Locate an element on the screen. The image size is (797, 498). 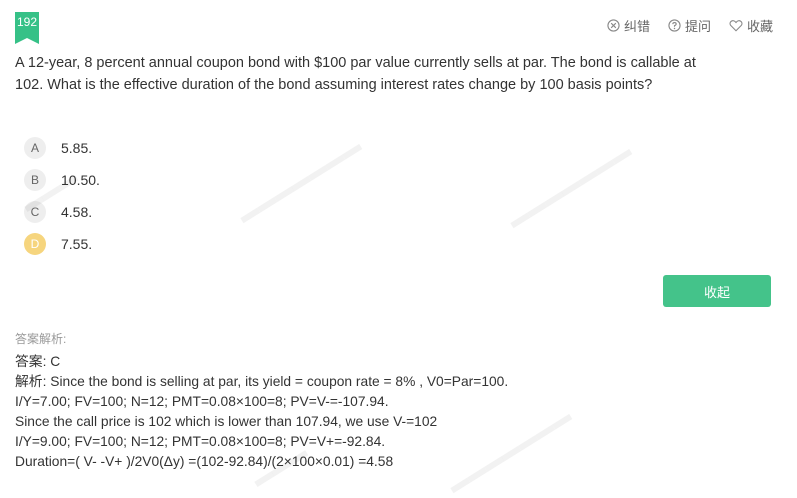
report-error-button: 纠错 is located at coordinates (628, 25).